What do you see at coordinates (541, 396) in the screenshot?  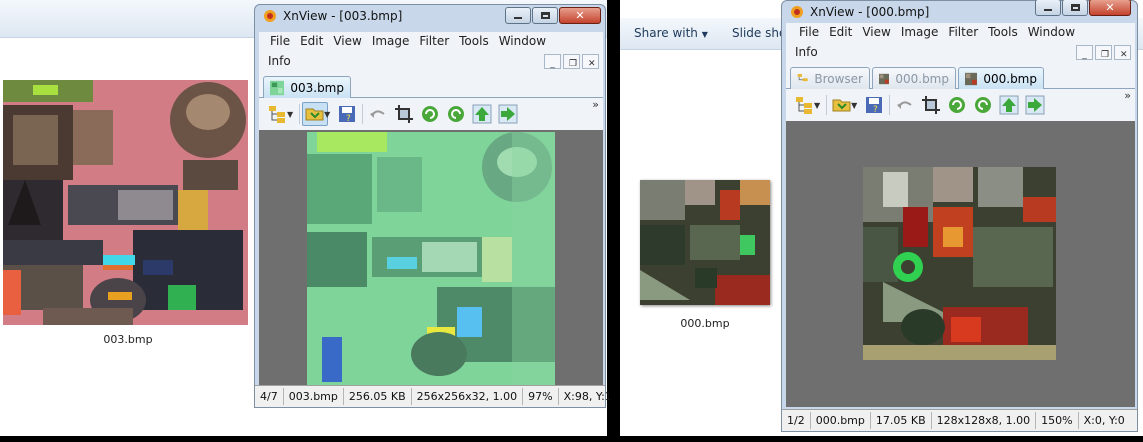 I see `status-zoom: 97%` at bounding box center [541, 396].